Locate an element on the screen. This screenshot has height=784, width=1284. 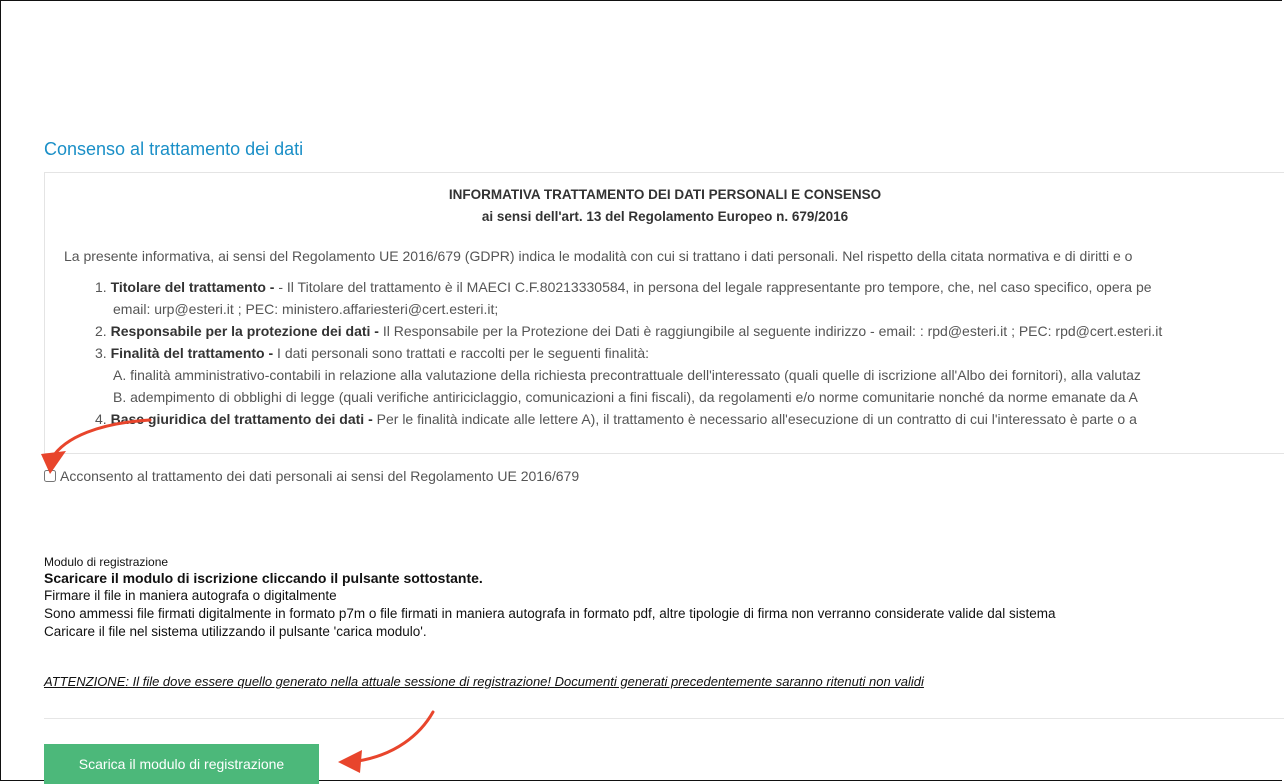
download-form-button: Scarica il modulo di registrazione is located at coordinates (181, 764).